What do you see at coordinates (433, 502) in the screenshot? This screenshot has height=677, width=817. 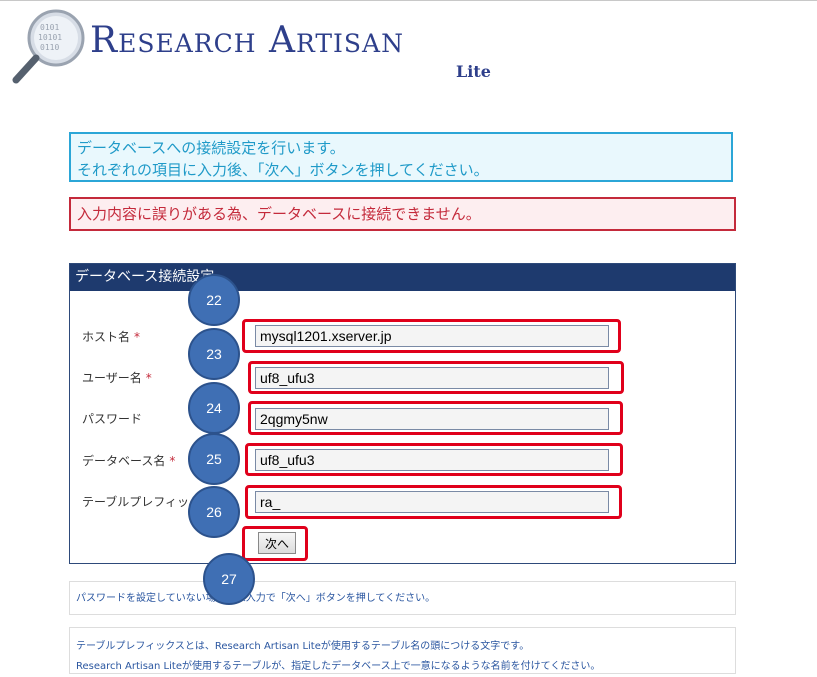 I see `highlight-prefix` at bounding box center [433, 502].